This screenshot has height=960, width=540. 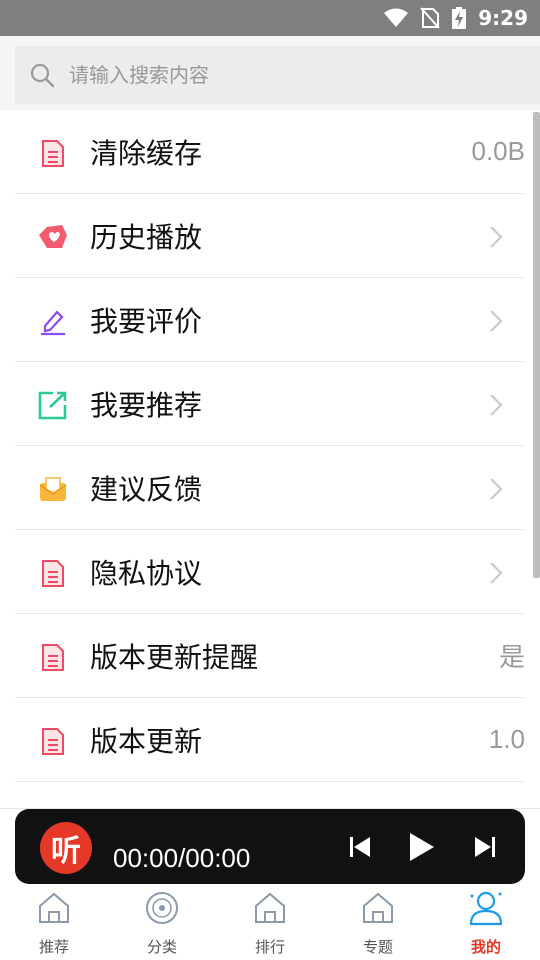 What do you see at coordinates (270, 236) in the screenshot?
I see `menu-item-history: 历史播放` at bounding box center [270, 236].